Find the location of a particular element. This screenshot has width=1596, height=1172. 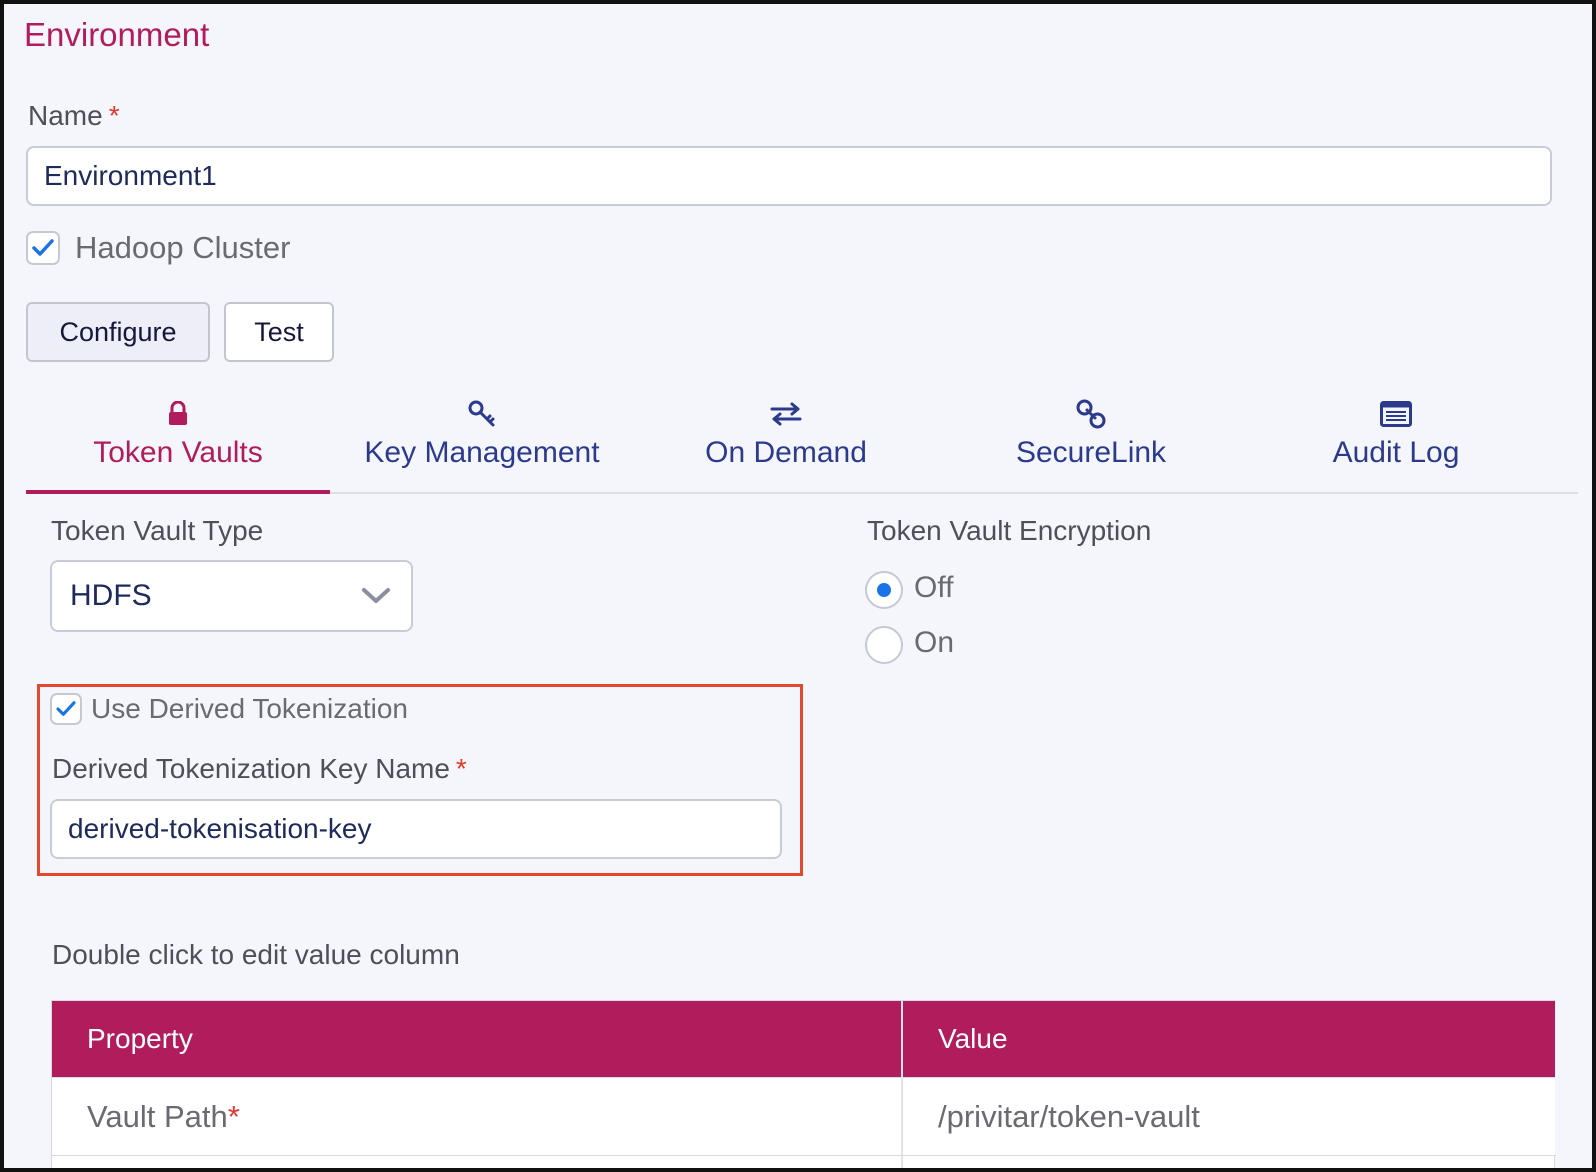

encryption-off-label: Off is located at coordinates (934, 587).